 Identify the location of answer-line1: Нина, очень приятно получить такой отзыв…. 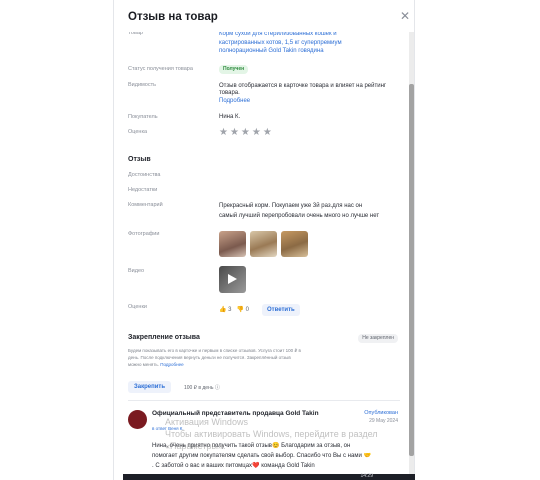
(251, 446).